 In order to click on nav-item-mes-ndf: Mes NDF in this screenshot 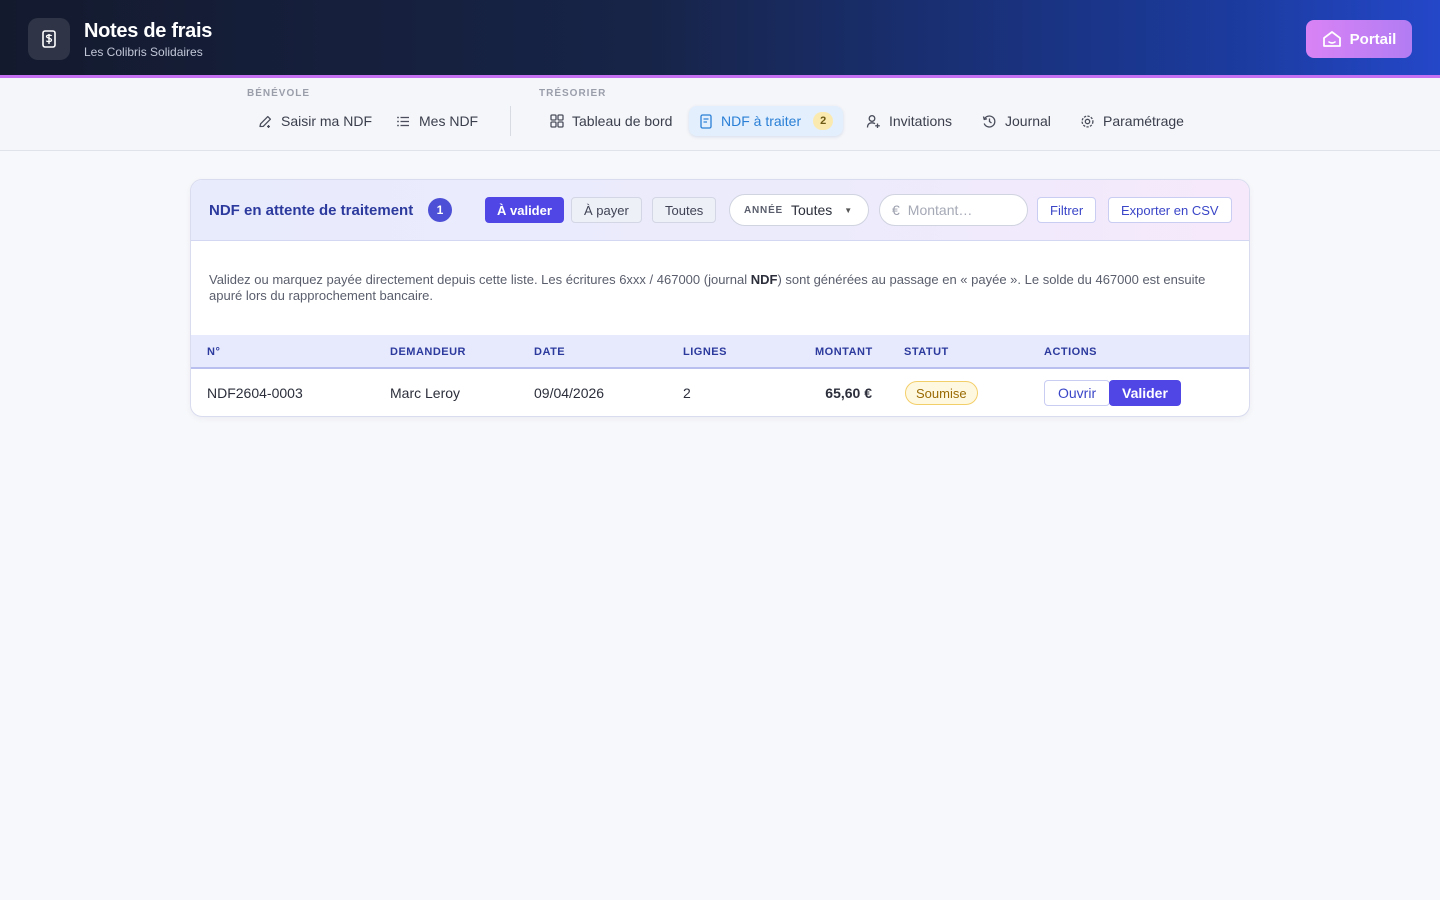, I will do `click(437, 121)`.